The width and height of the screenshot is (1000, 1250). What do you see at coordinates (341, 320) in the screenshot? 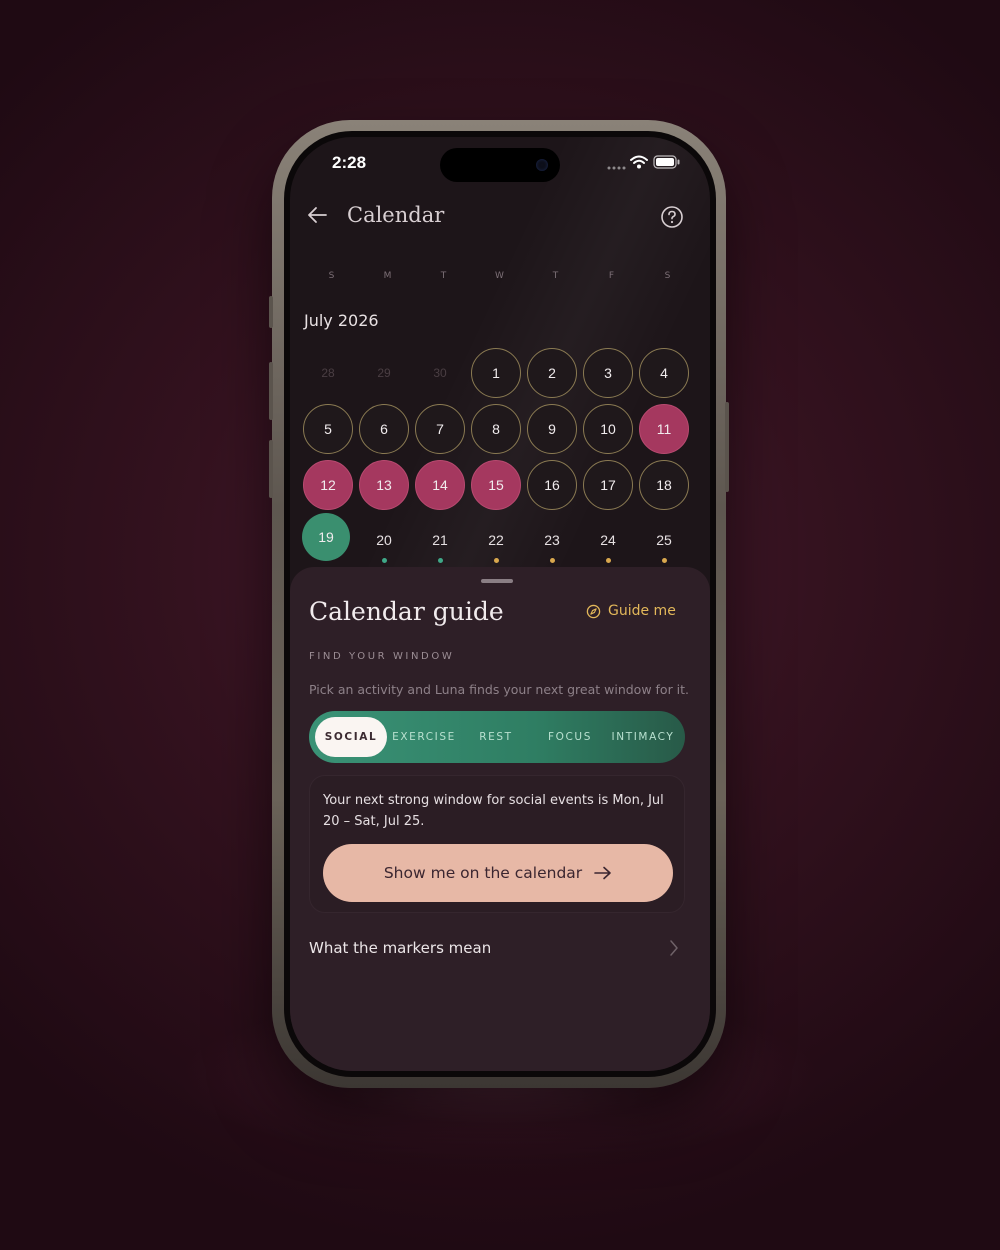
I see `month-title: July 2026` at bounding box center [341, 320].